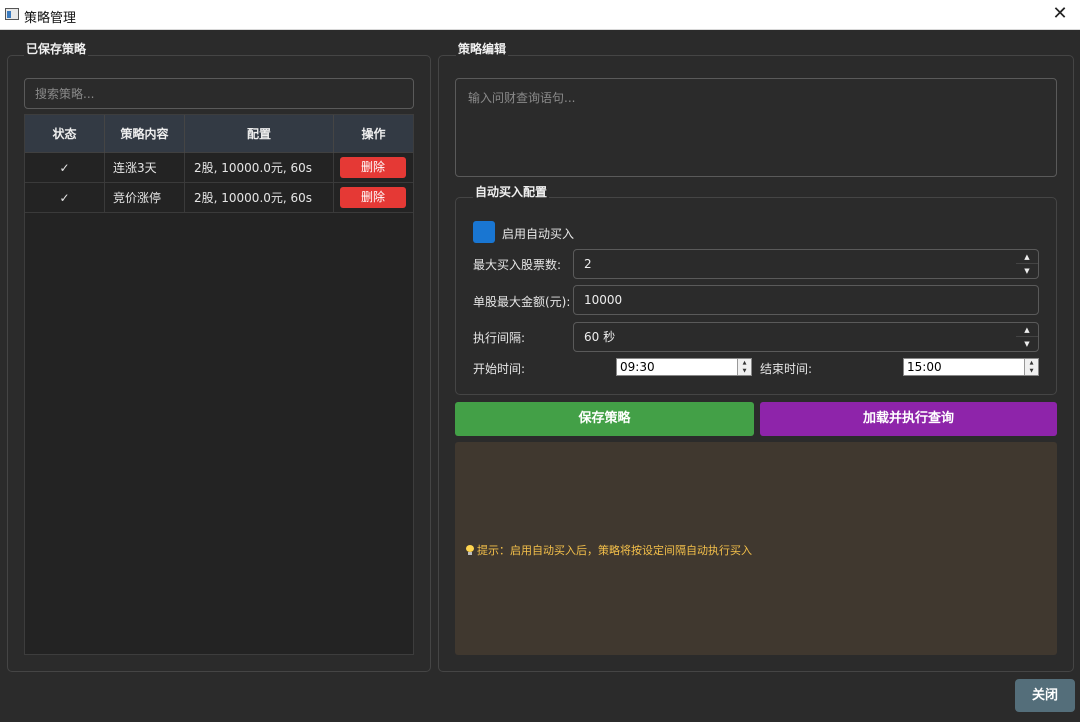  I want to click on search-input, so click(219, 93).